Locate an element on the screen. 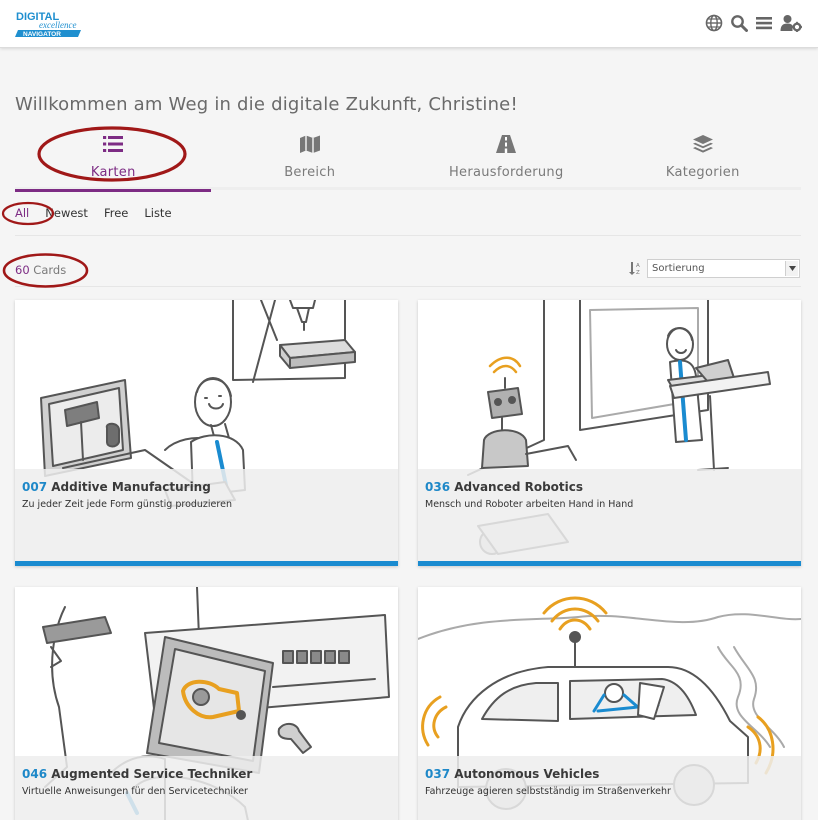 This screenshot has height=820, width=818. chevron-down-icon is located at coordinates (791, 268).